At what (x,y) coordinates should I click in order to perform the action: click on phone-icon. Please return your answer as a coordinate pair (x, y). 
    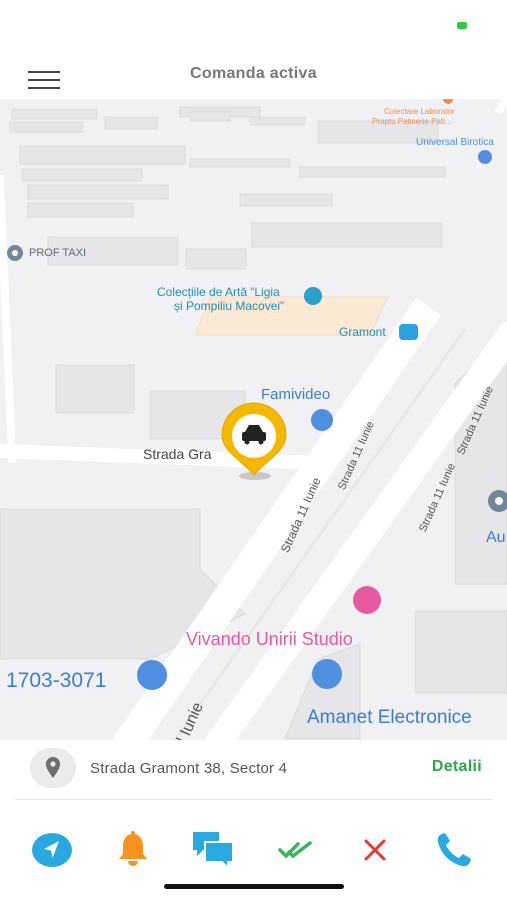
    Looking at the image, I should click on (454, 850).